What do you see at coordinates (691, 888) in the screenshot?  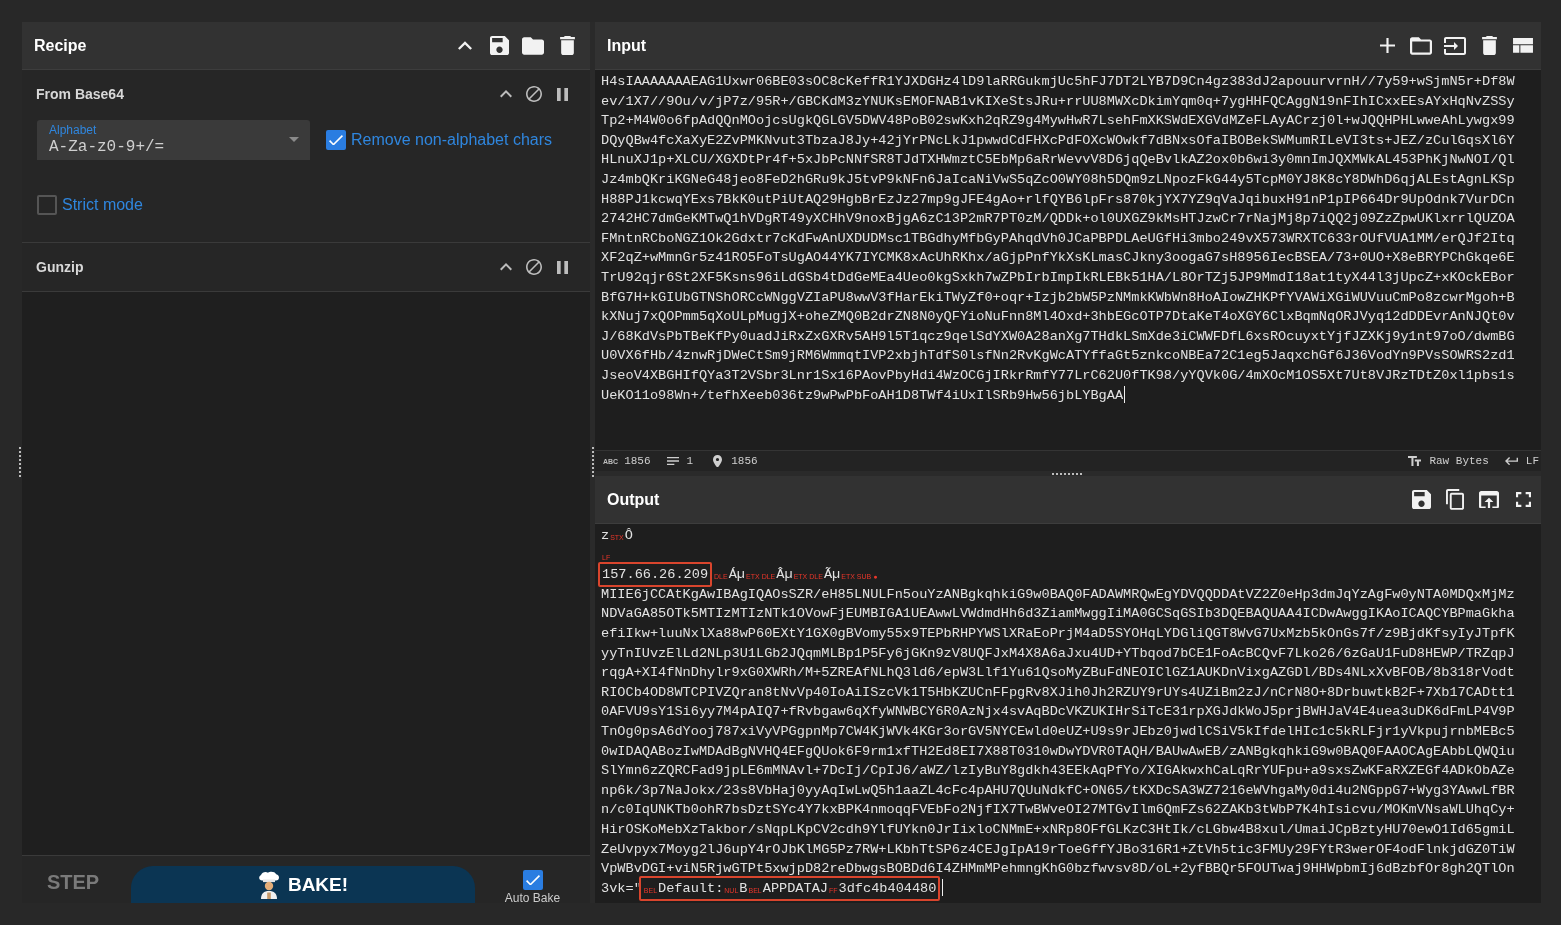 I see `output-text: Default:` at bounding box center [691, 888].